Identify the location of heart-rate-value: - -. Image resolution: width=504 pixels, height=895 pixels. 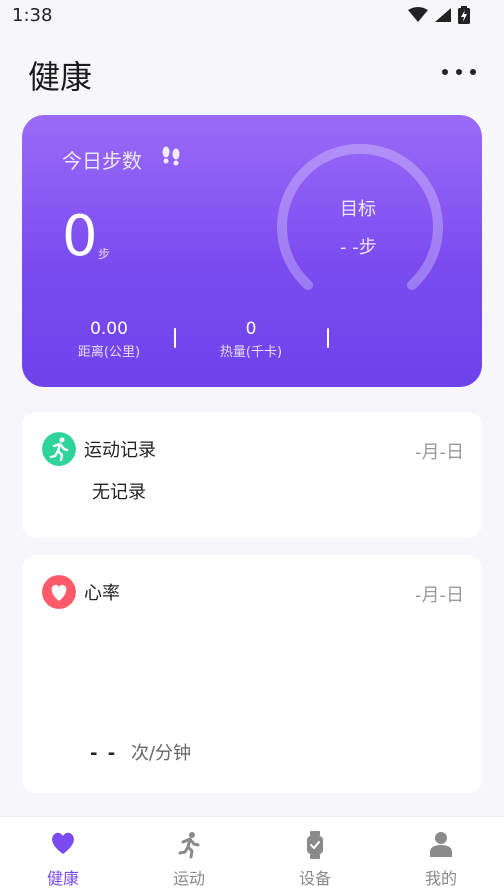
(104, 753).